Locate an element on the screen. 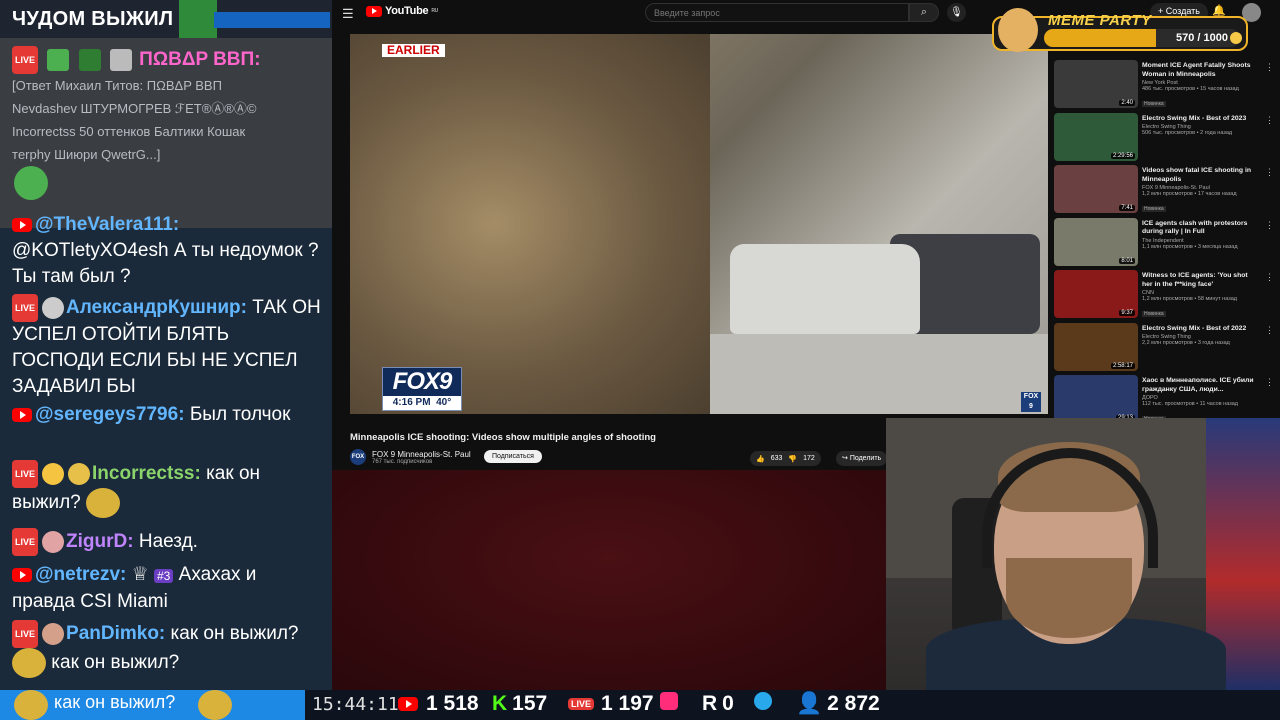 The width and height of the screenshot is (1280, 720). like-count: 633 is located at coordinates (776, 458).